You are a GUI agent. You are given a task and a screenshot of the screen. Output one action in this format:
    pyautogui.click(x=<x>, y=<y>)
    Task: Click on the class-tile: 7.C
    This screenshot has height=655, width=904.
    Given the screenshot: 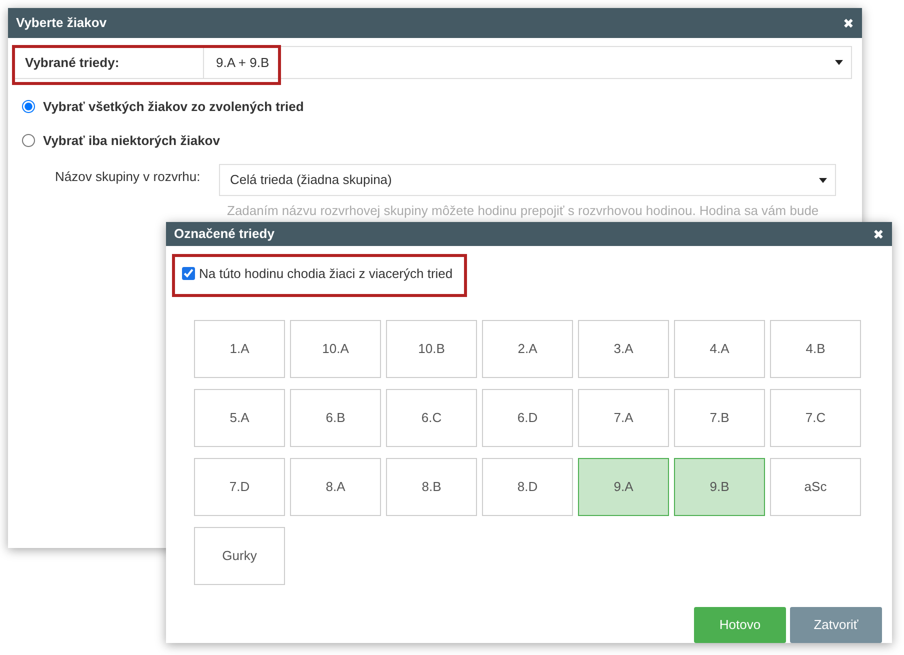 What is the action you would take?
    pyautogui.click(x=815, y=417)
    